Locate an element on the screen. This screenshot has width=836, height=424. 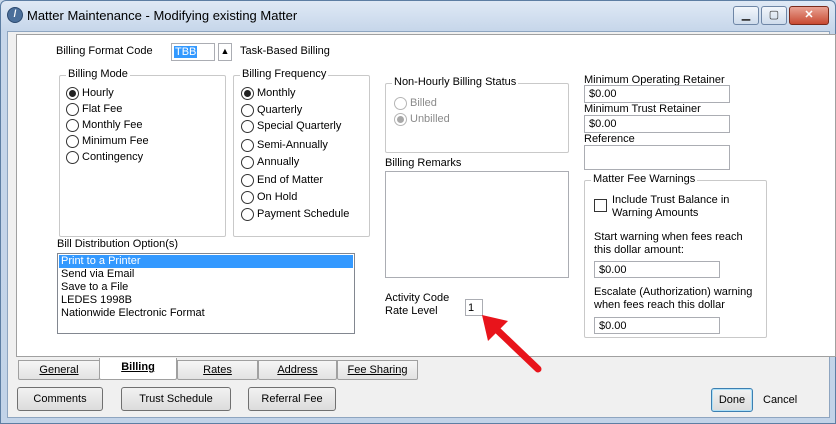
frequency-special-quarterly: Special Quarterly is located at coordinates (291, 126).